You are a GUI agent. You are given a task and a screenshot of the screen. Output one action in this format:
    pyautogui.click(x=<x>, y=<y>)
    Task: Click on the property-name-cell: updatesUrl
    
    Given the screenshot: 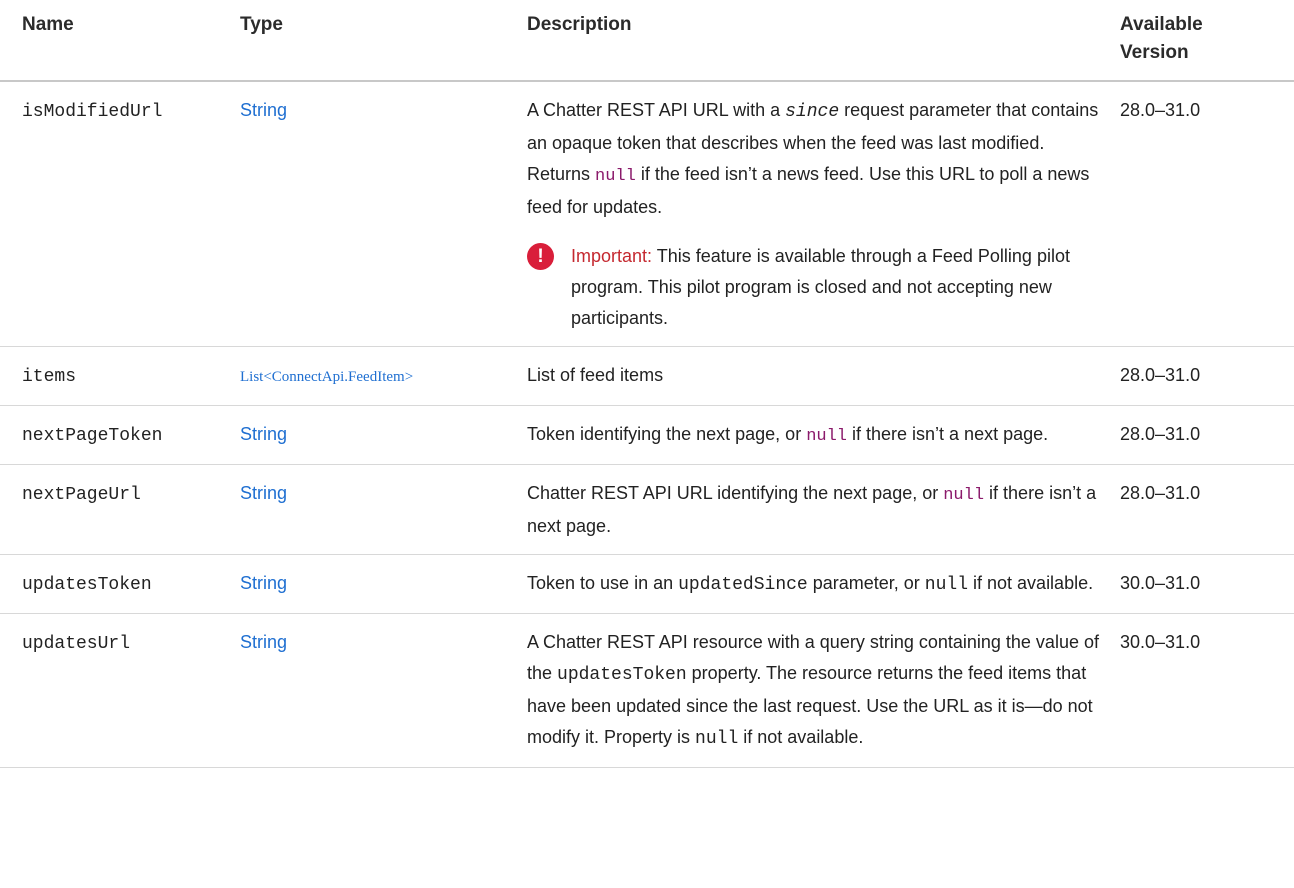 What is the action you would take?
    pyautogui.click(x=116, y=690)
    